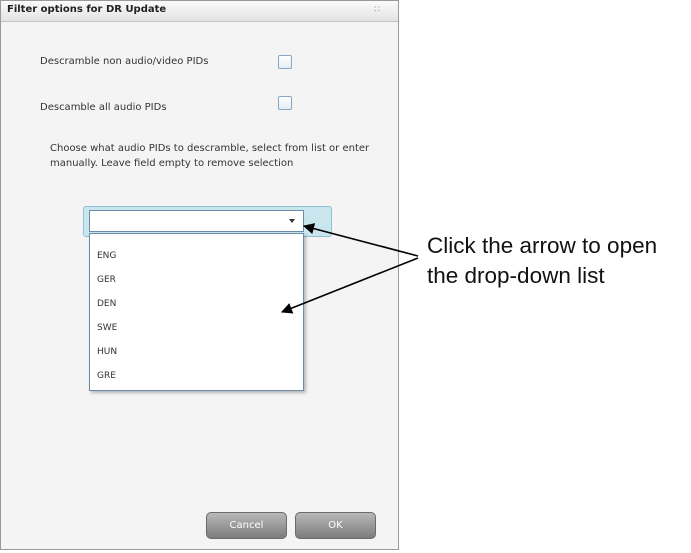 The height and width of the screenshot is (553, 691). What do you see at coordinates (360, 240) in the screenshot?
I see `arrow-to-combo-button` at bounding box center [360, 240].